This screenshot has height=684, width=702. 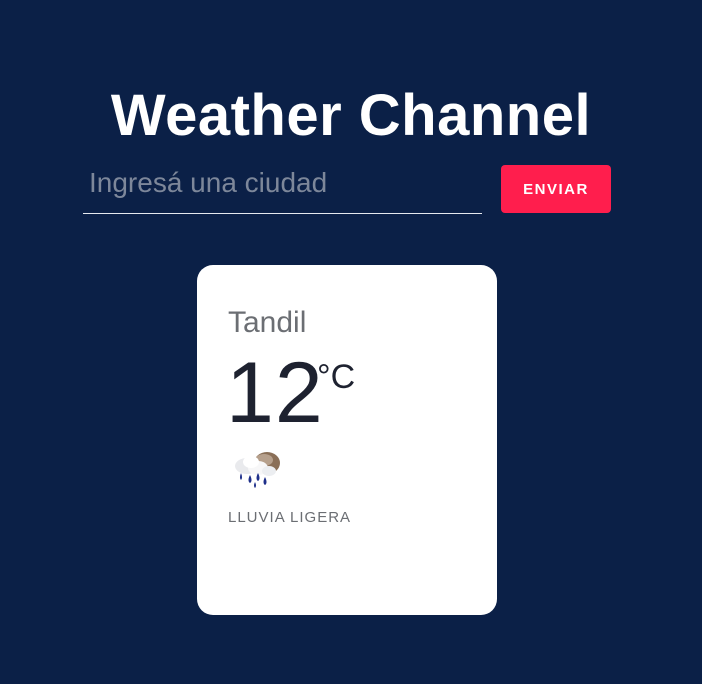 I want to click on temperature-unit: °C, so click(x=336, y=377).